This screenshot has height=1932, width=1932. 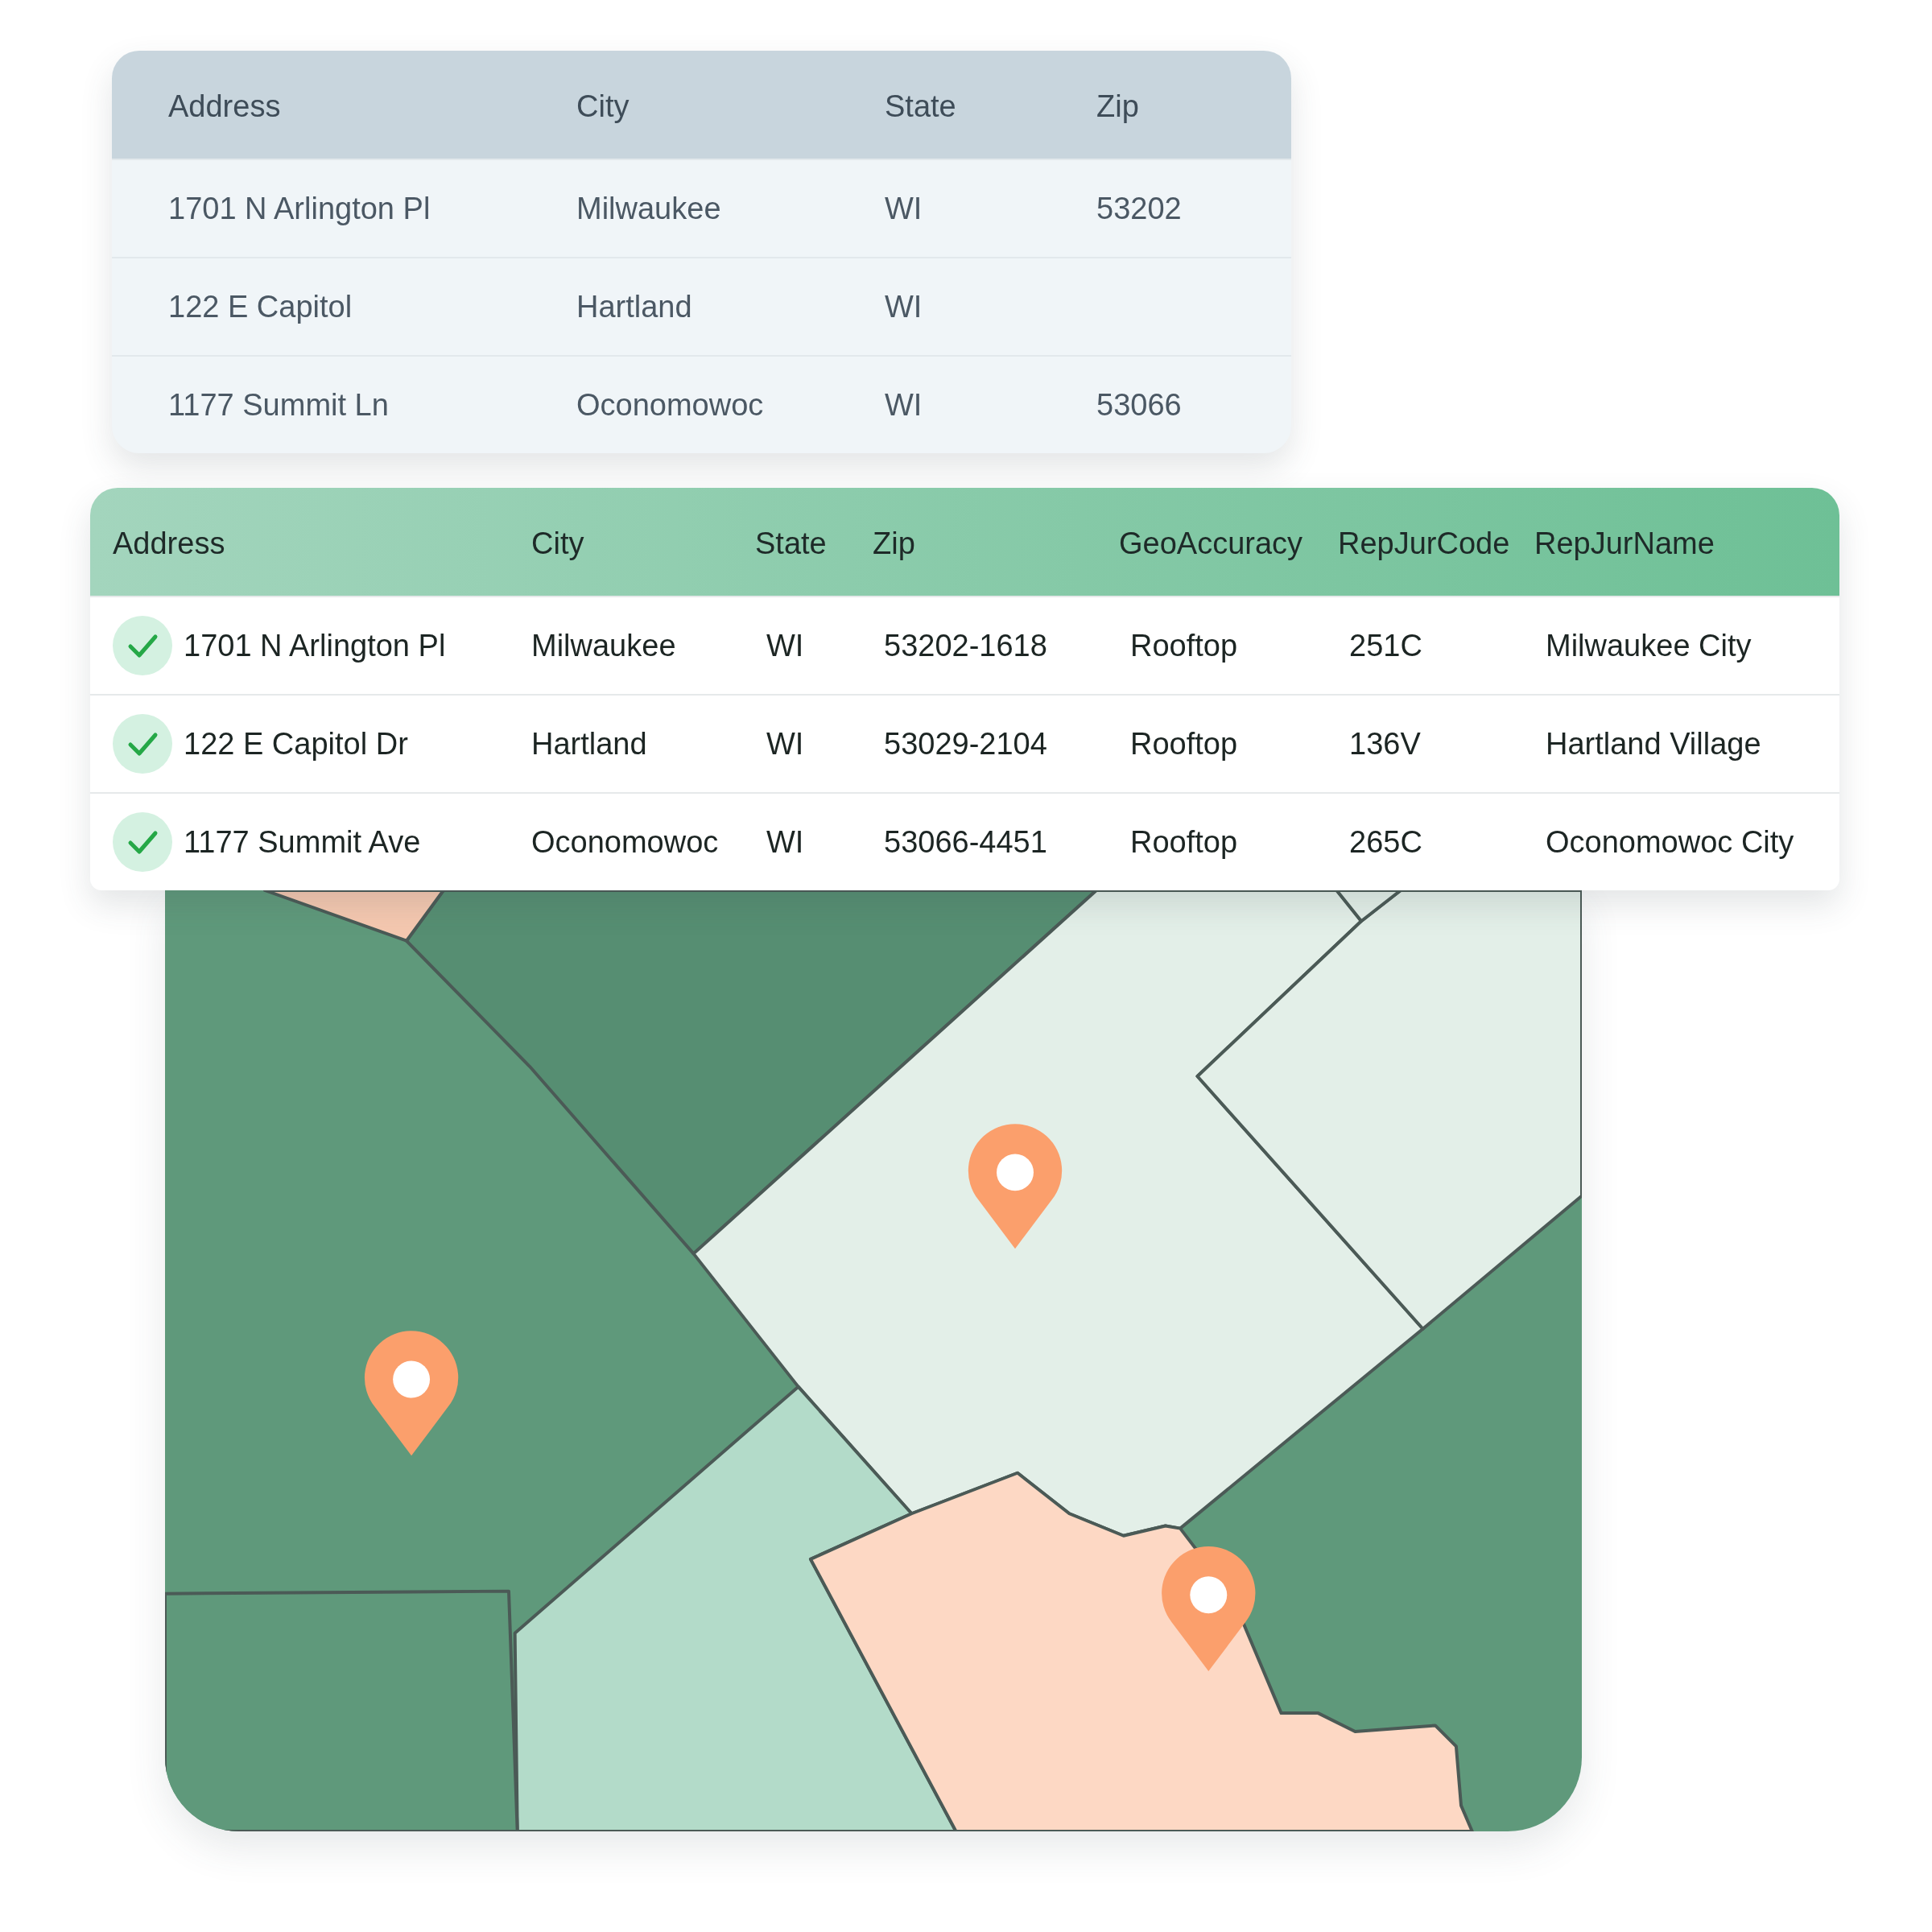 I want to click on column-header: RepJurCode, so click(x=1424, y=543).